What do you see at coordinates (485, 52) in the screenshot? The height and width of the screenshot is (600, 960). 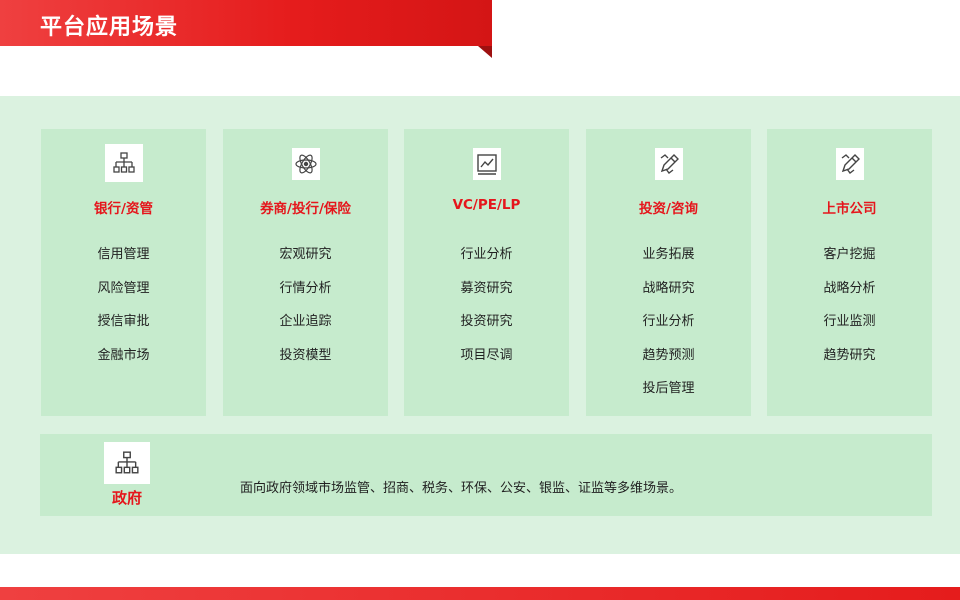 I see `title-banner-fold` at bounding box center [485, 52].